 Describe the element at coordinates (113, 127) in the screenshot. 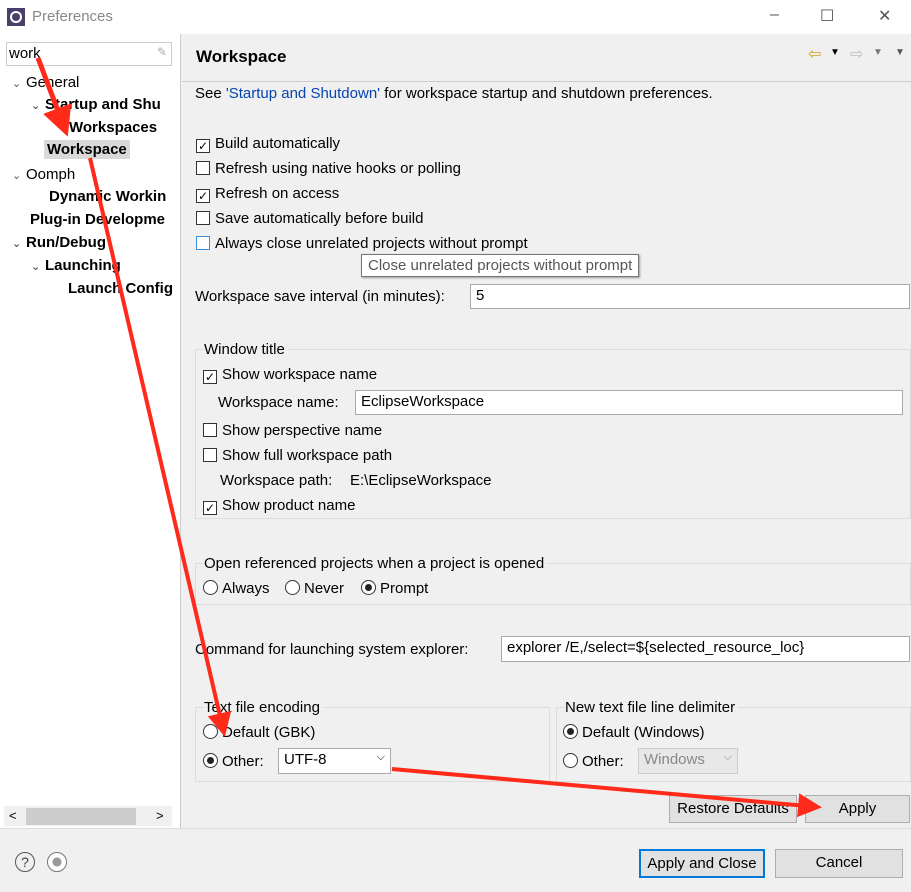

I see `tree-item-workspaces: Workspaces` at that location.